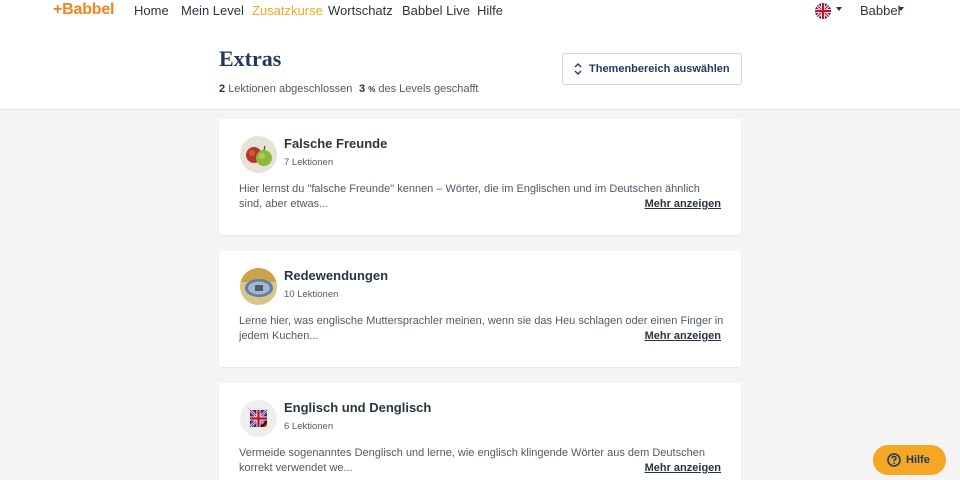 The image size is (960, 480). Describe the element at coordinates (428, 89) in the screenshot. I see `level-progress-label: des Levels geschafft` at that location.